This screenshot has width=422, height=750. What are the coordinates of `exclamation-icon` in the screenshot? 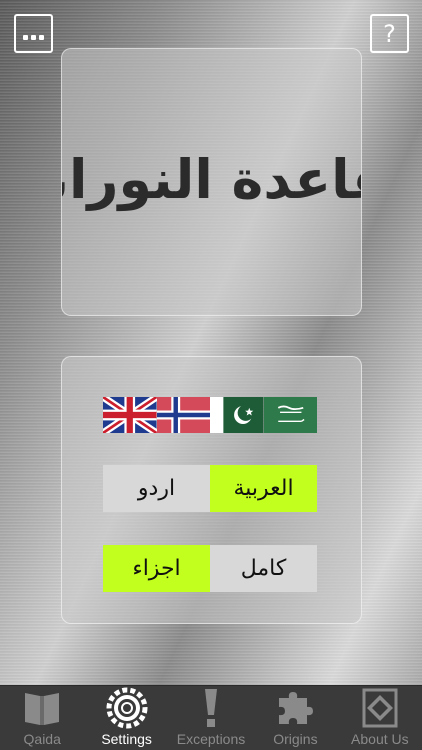 It's located at (211, 708).